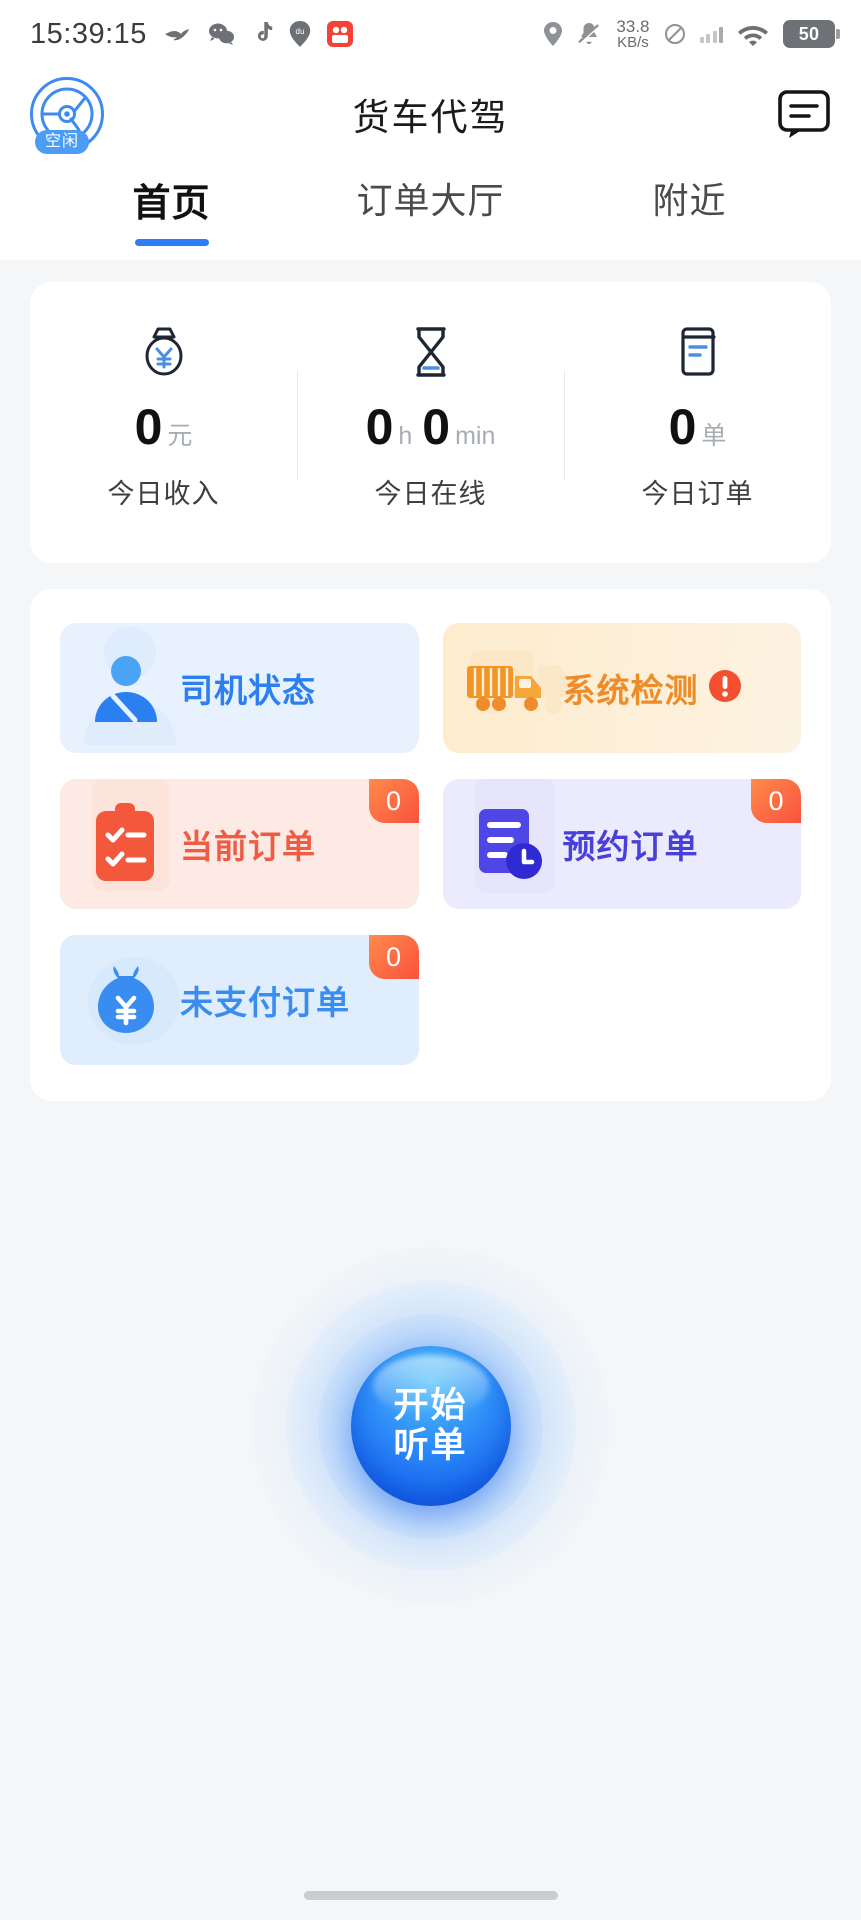 The width and height of the screenshot is (861, 1920). Describe the element at coordinates (692, 34) in the screenshot. I see `status-bar-right: 33.8 KB/s 50` at that location.